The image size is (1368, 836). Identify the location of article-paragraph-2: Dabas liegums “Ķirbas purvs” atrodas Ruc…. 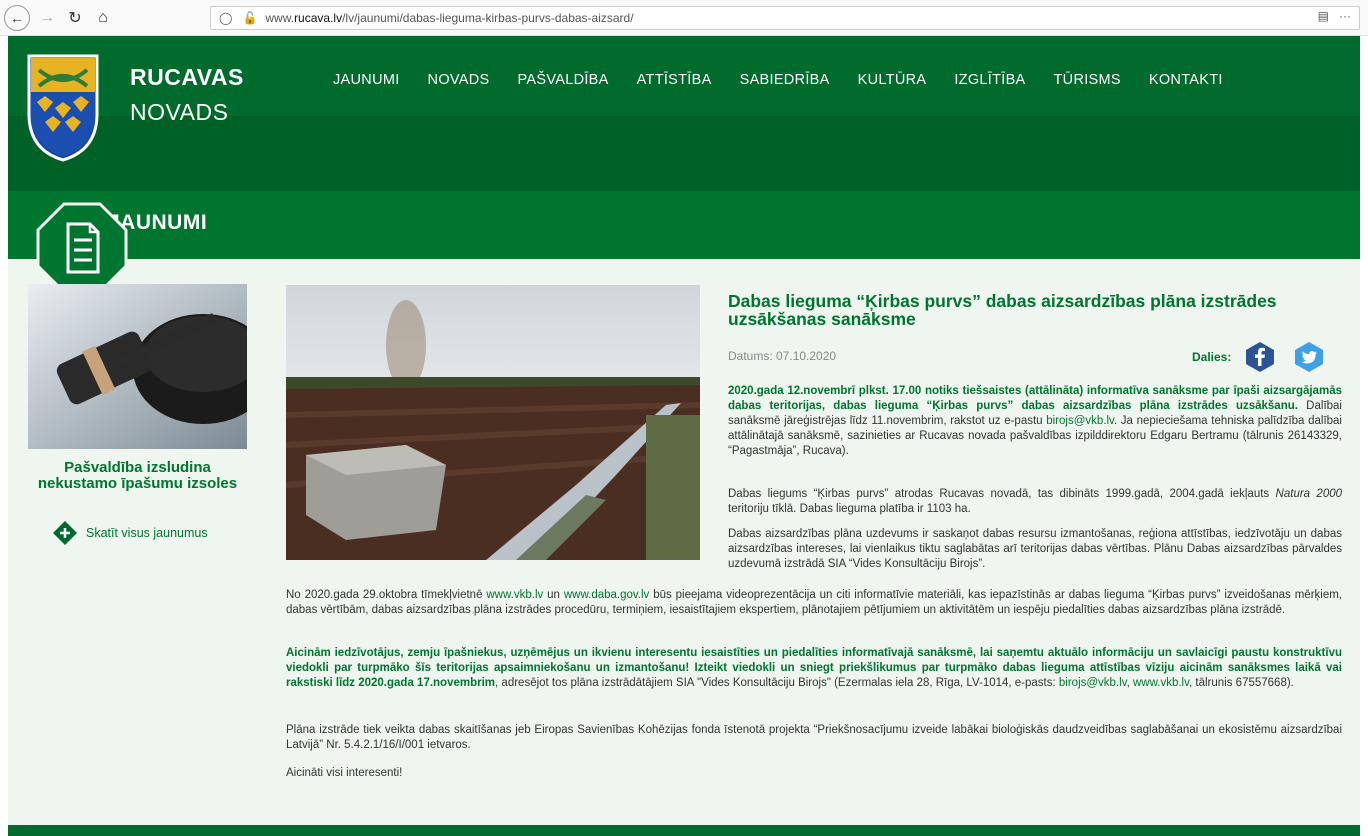
(1035, 501).